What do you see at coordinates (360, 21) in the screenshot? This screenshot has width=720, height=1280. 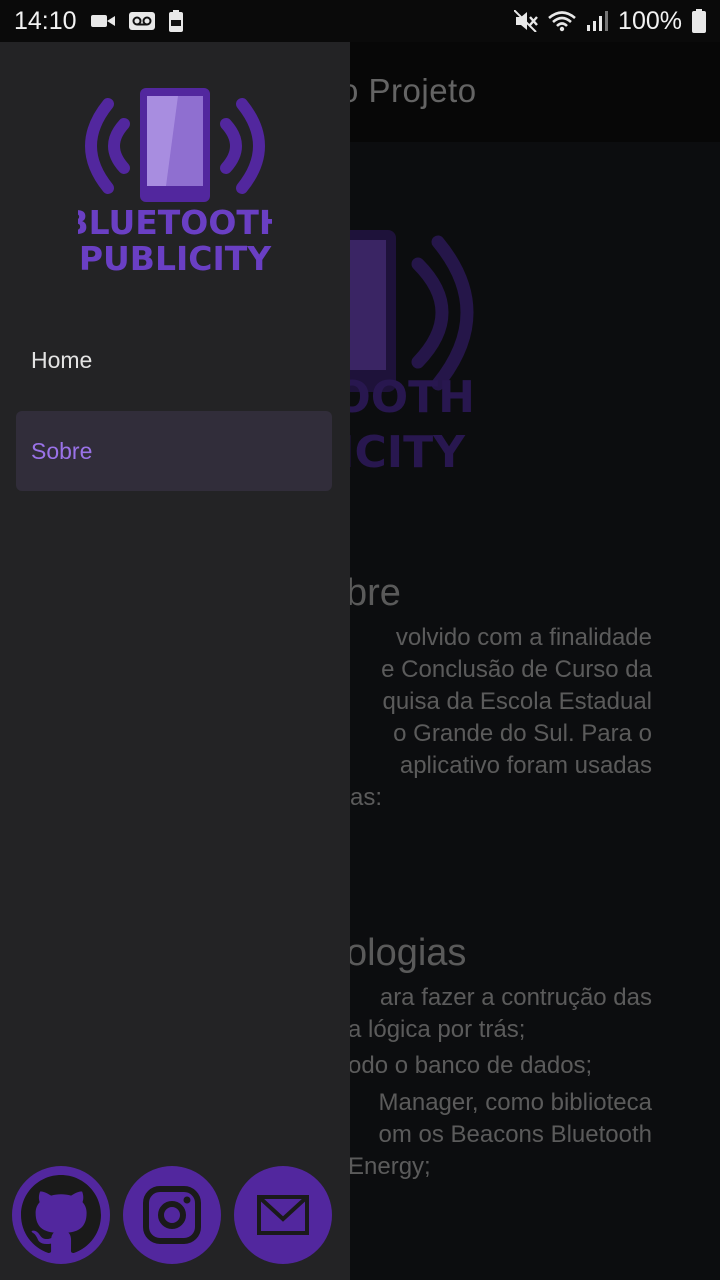 I see `status-bar: 14:10 100%` at bounding box center [360, 21].